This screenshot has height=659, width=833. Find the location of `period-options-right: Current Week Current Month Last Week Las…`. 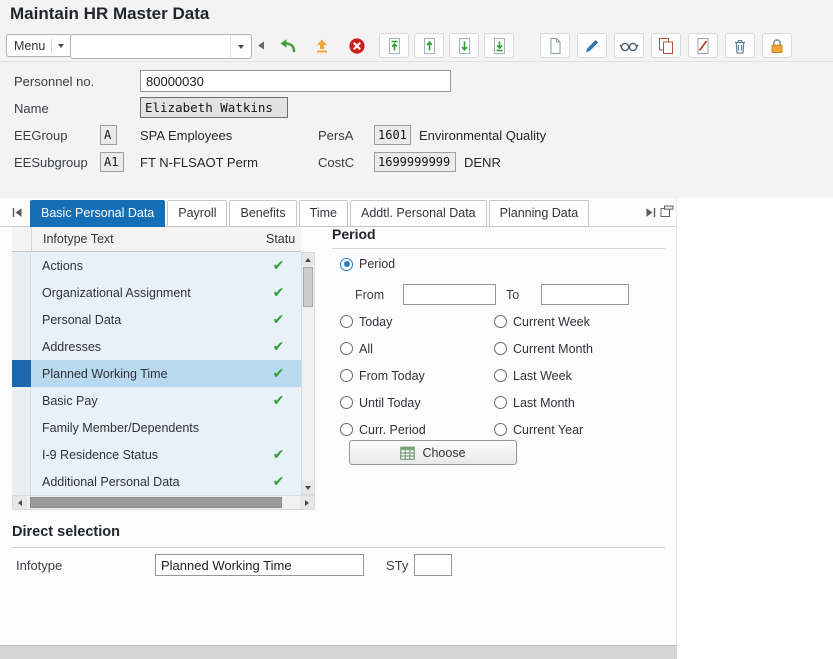

period-options-right: Current Week Current Month Last Week Las… is located at coordinates (579, 375).